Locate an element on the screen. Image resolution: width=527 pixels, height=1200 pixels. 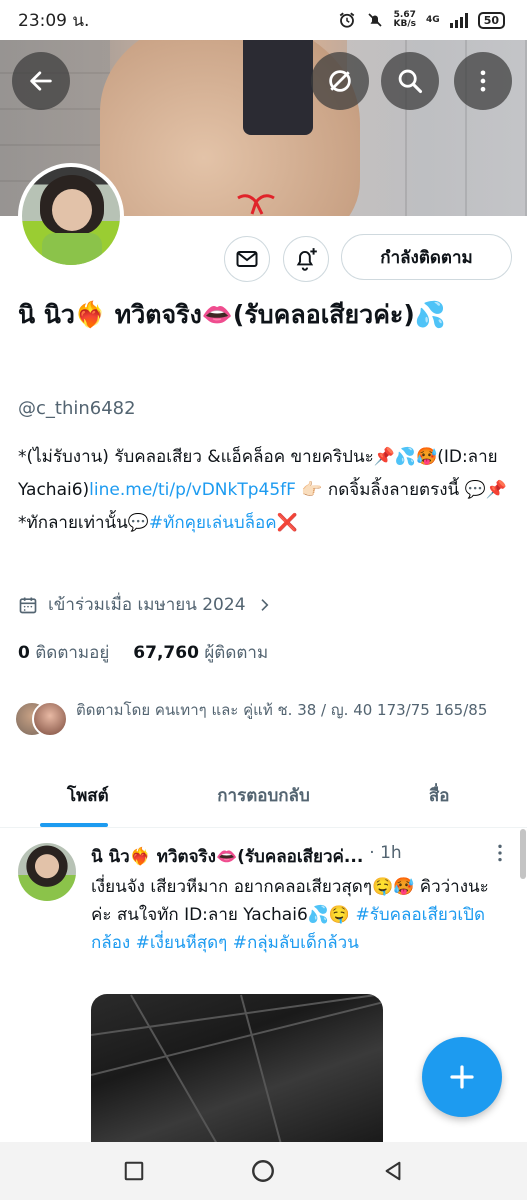
following-button: กำลังติดตาม is located at coordinates (426, 257).